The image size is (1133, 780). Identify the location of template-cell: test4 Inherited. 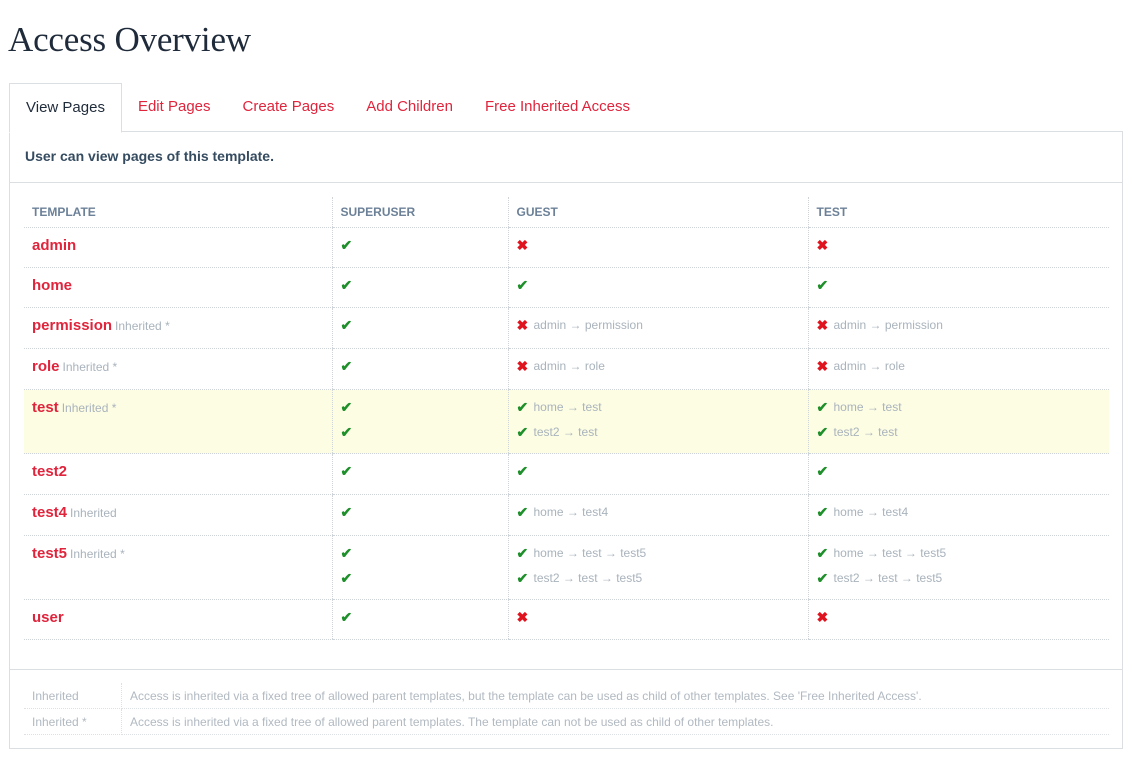
(178, 515).